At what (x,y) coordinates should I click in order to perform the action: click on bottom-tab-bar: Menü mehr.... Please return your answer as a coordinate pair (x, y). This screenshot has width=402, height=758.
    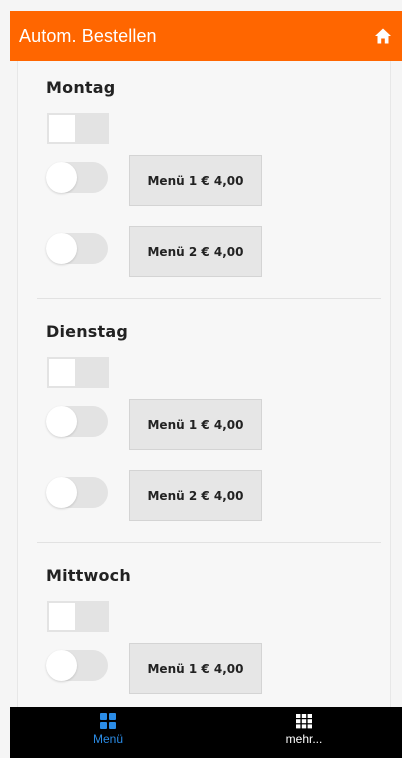
    Looking at the image, I should click on (206, 732).